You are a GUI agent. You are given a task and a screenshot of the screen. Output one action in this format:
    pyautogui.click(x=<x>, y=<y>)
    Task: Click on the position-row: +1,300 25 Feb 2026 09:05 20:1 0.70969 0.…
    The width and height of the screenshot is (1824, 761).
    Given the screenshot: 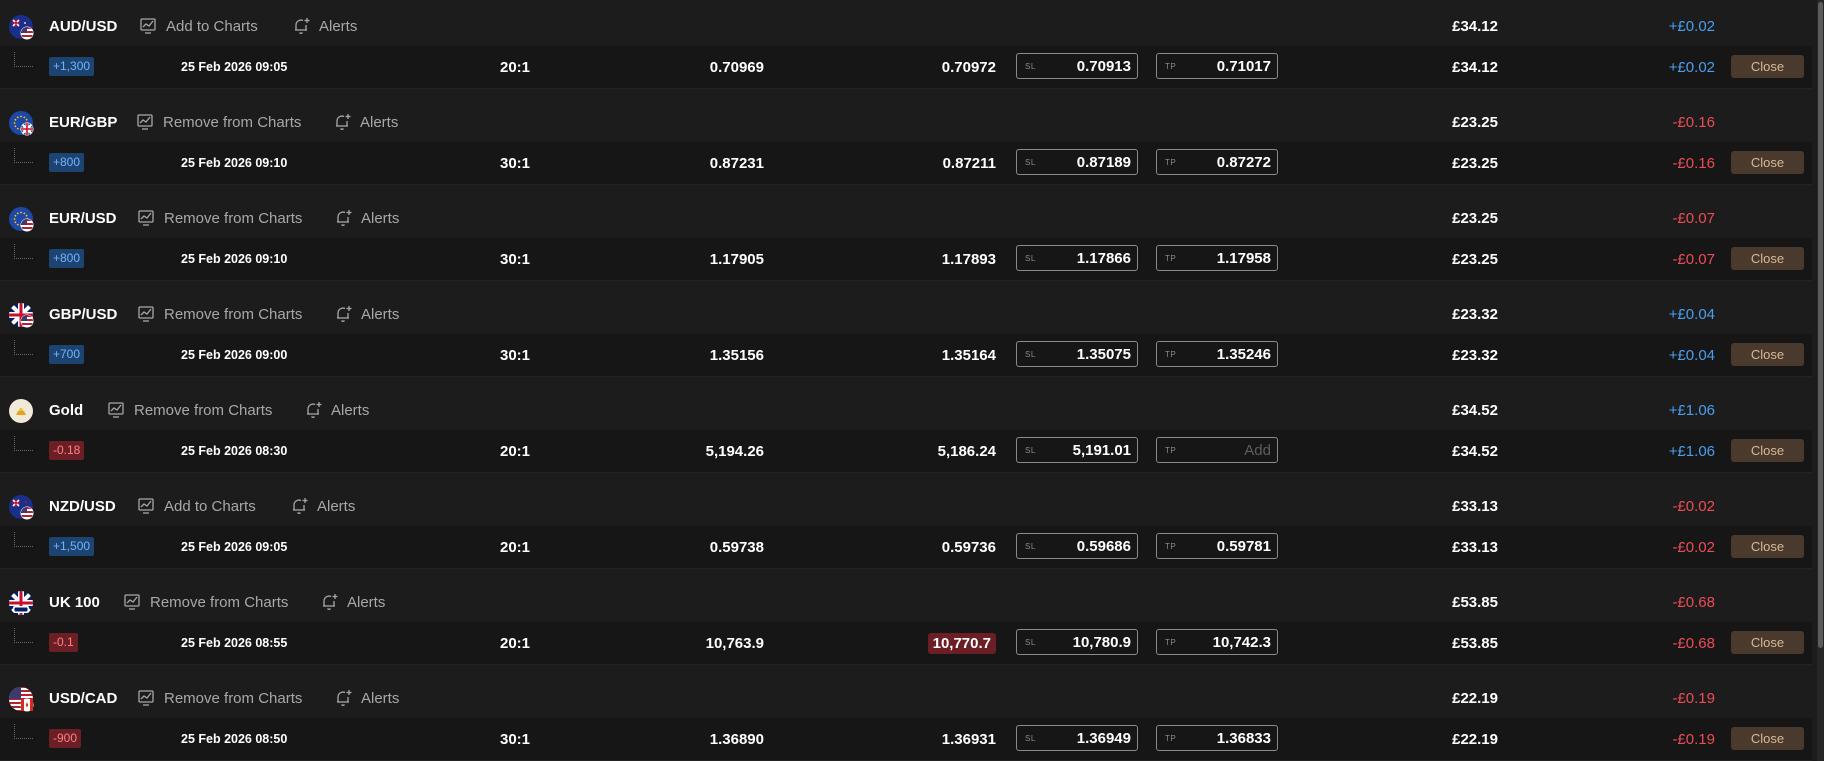 What is the action you would take?
    pyautogui.click(x=906, y=67)
    